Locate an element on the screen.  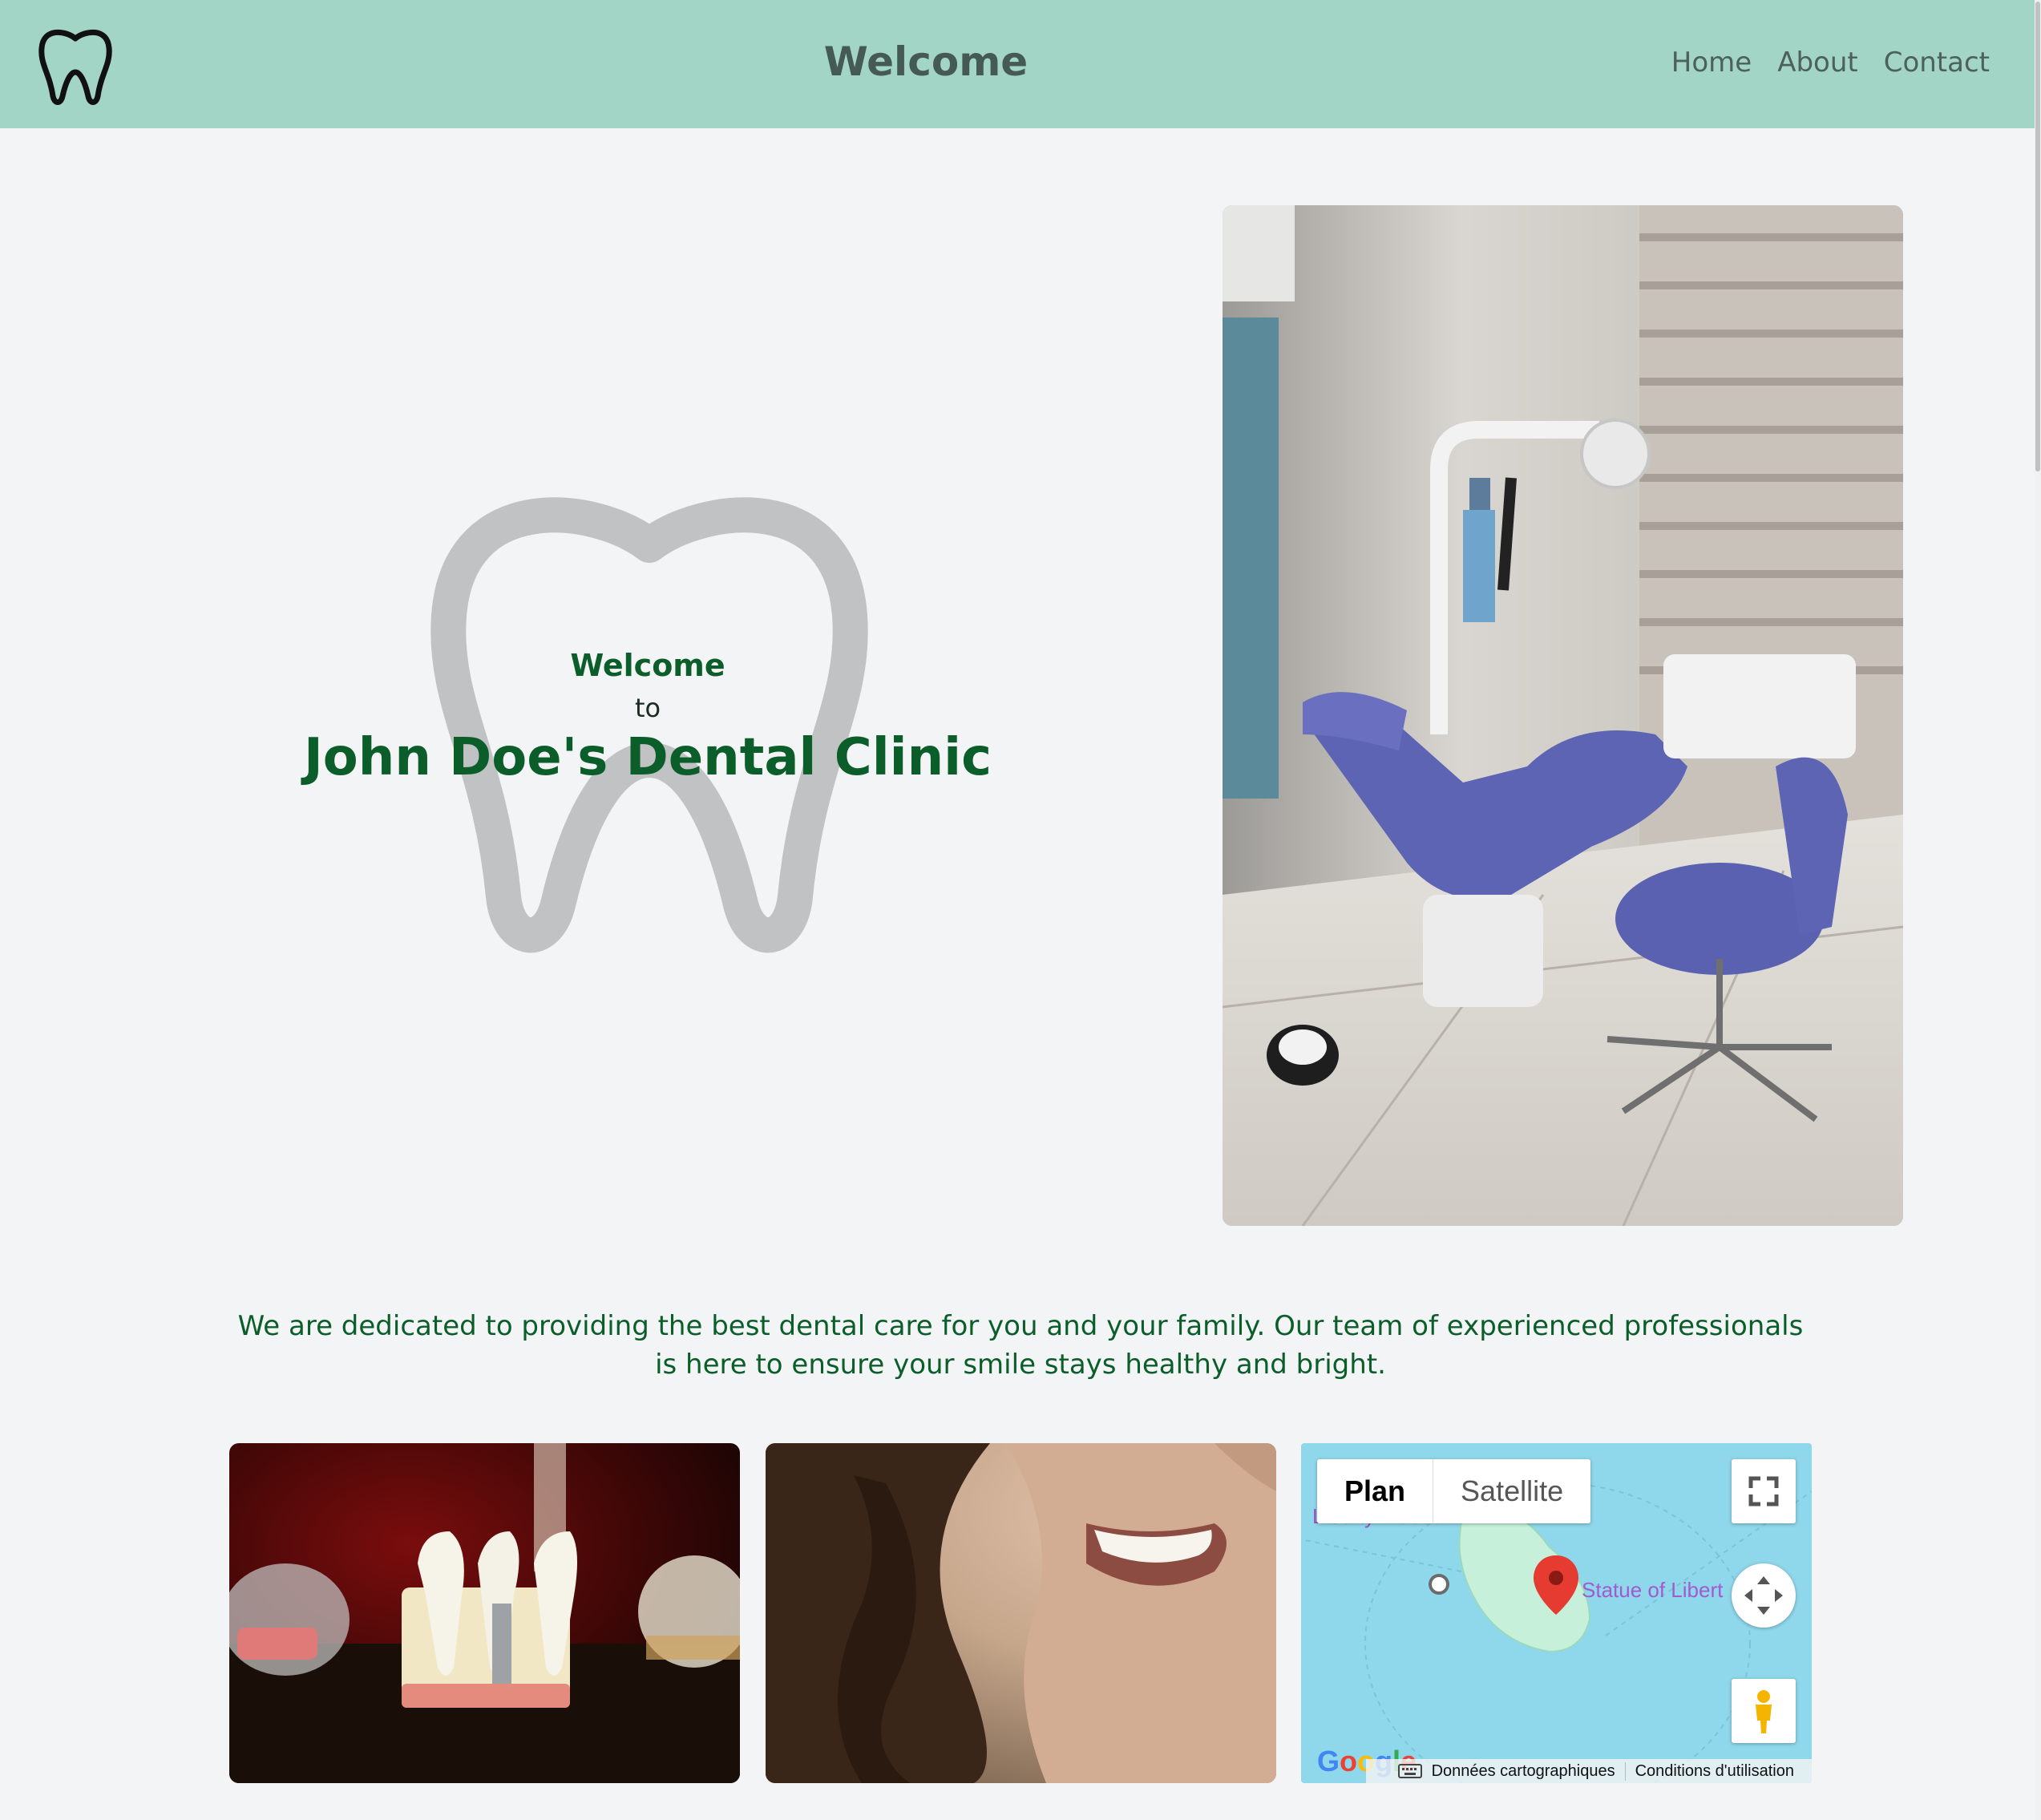
nav-about-link: About is located at coordinates (1817, 63).